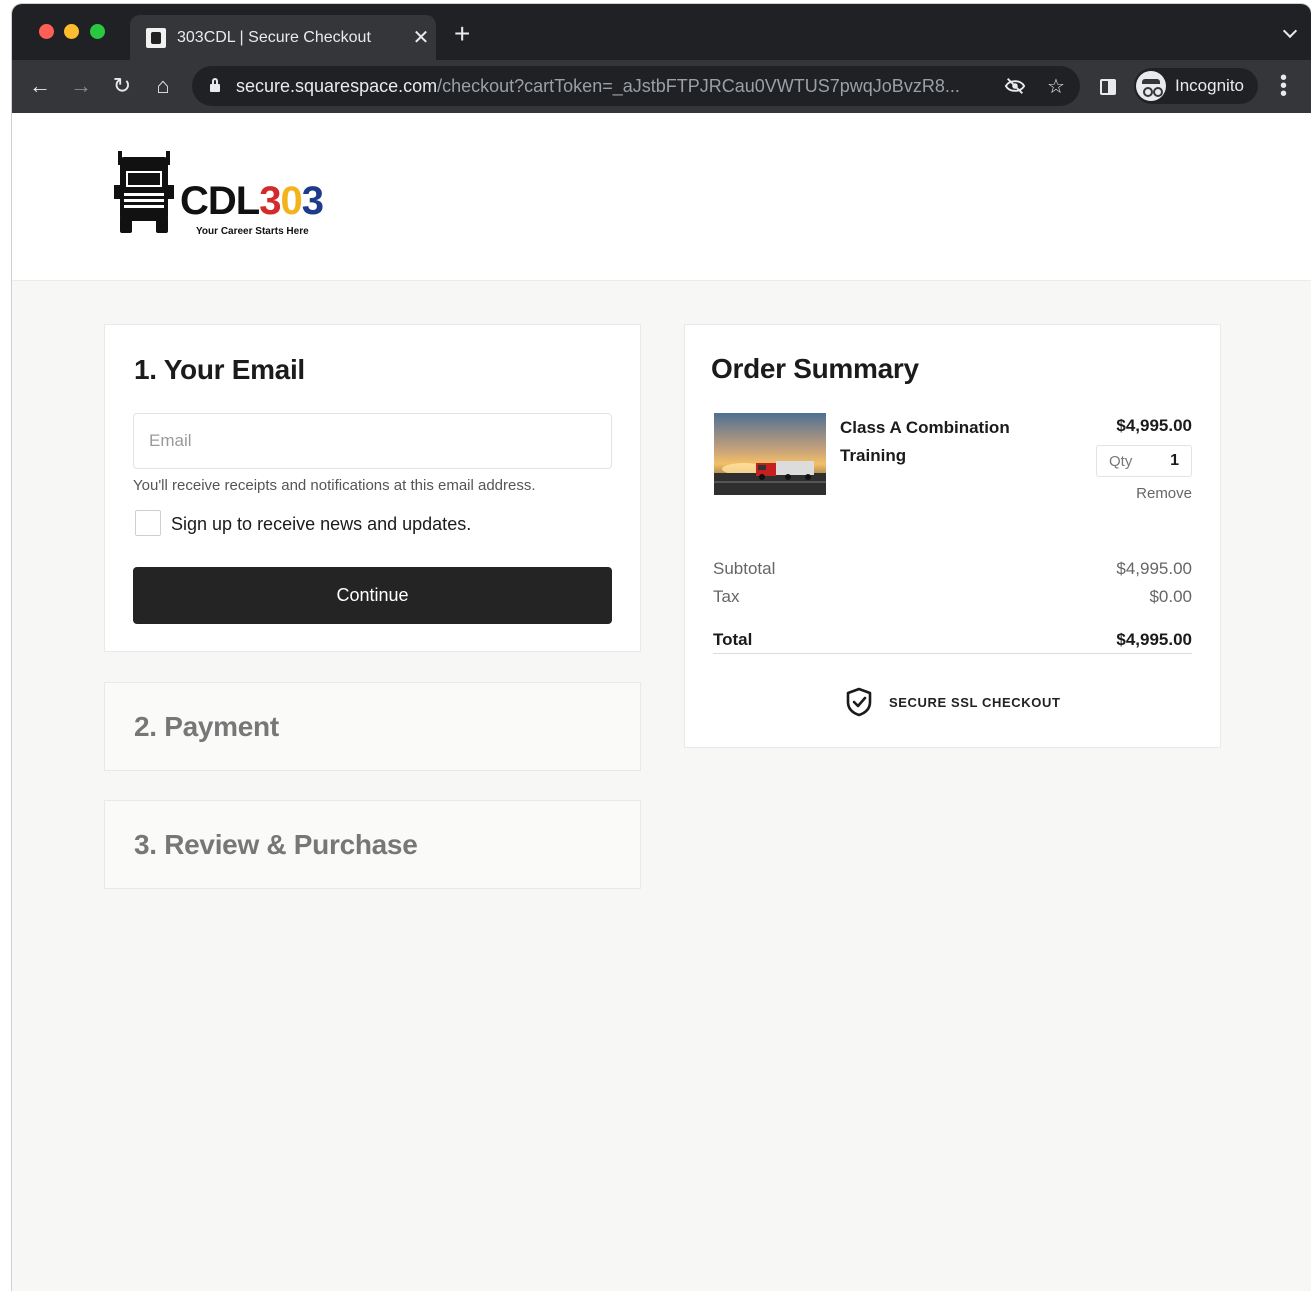  Describe the element at coordinates (1151, 86) in the screenshot. I see `incognito-icon` at that location.